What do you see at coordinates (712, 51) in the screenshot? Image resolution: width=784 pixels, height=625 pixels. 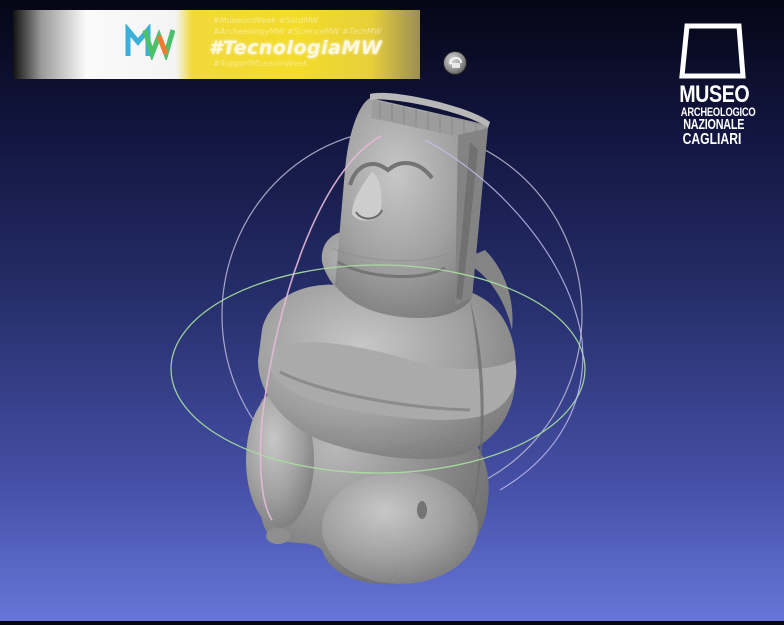 I see `museum-trapezoid-icon` at bounding box center [712, 51].